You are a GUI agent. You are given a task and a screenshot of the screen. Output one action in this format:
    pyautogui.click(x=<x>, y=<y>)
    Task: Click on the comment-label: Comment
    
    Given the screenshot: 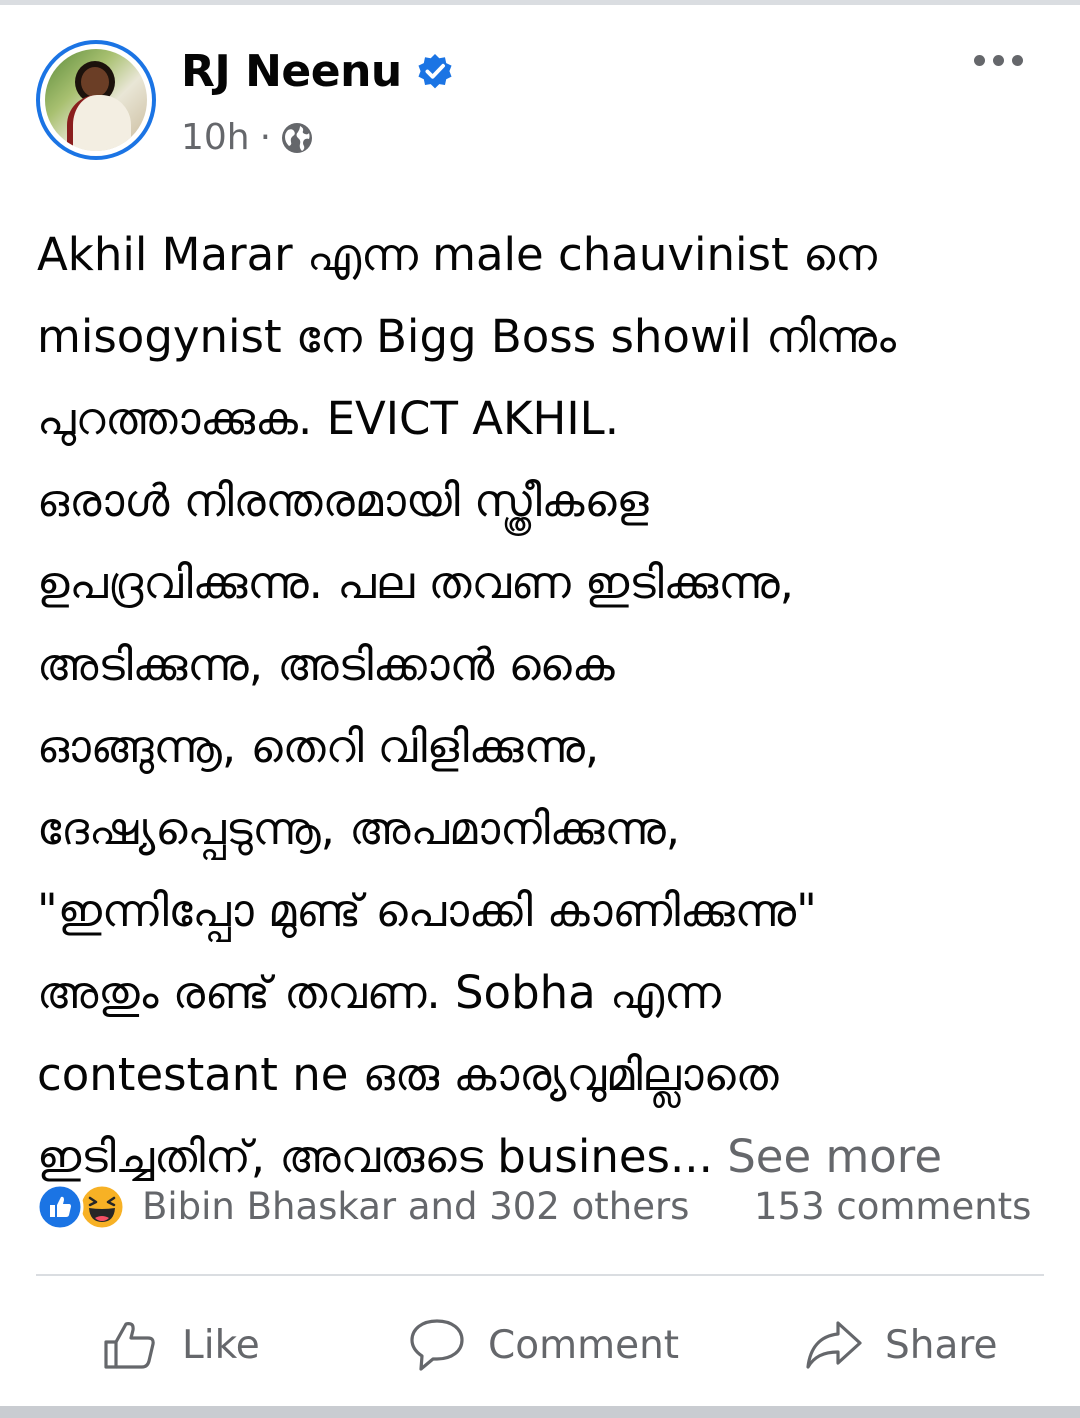 What is the action you would take?
    pyautogui.click(x=584, y=1345)
    